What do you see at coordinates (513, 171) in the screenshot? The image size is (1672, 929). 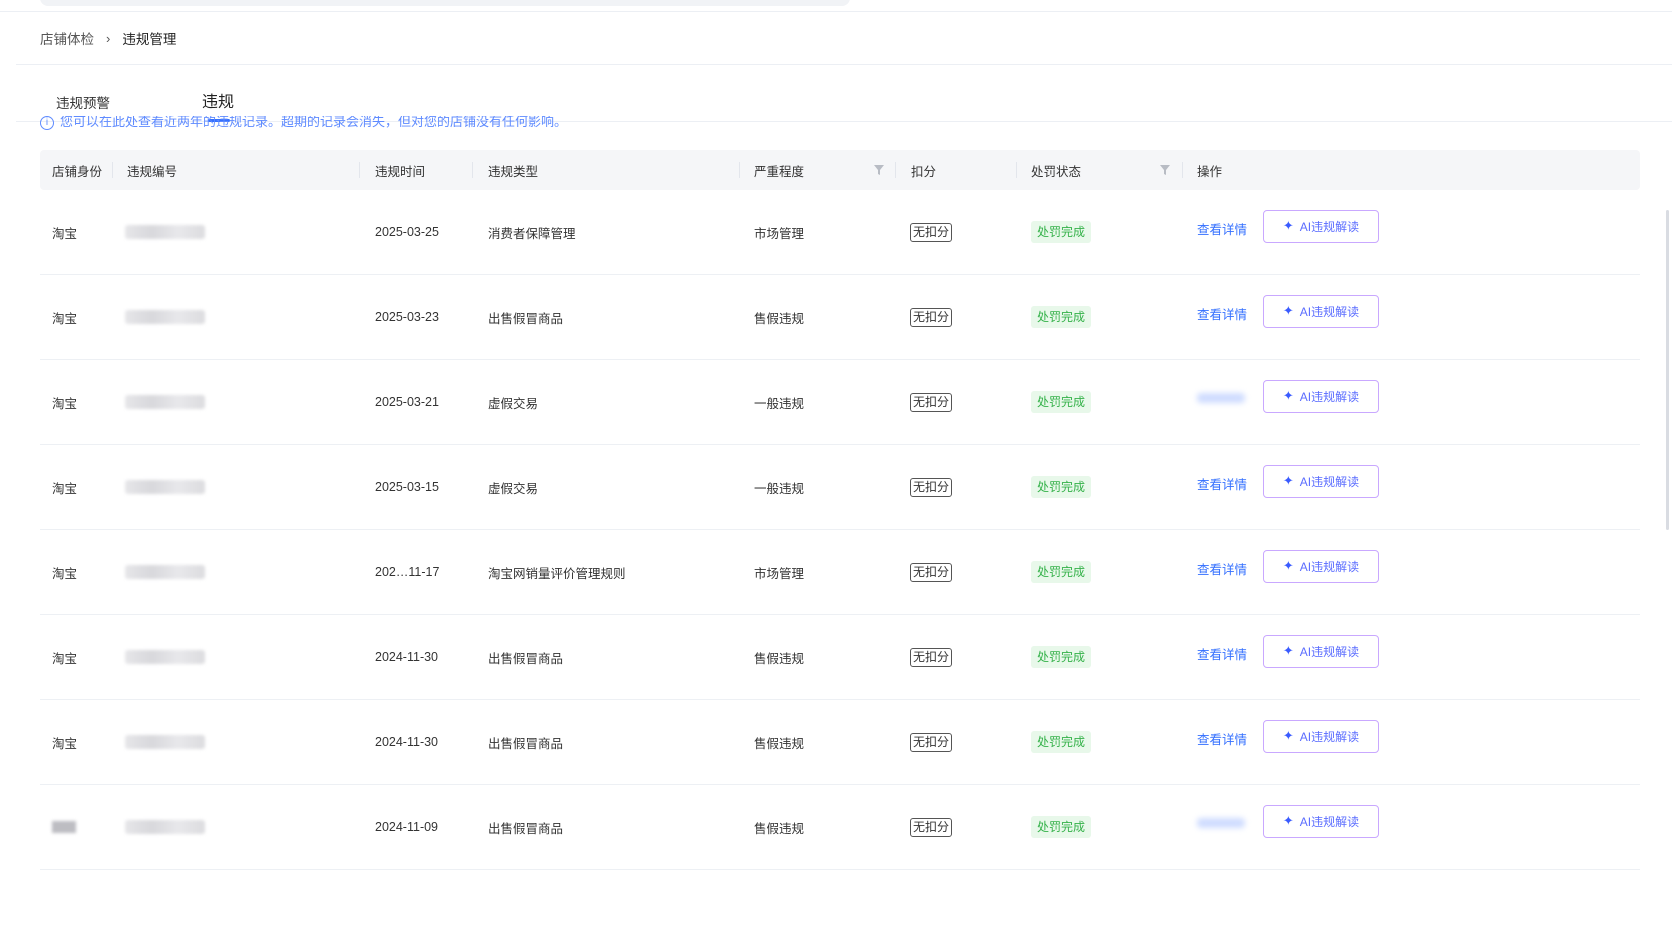 I see `header-violation-type: 违规类型` at bounding box center [513, 171].